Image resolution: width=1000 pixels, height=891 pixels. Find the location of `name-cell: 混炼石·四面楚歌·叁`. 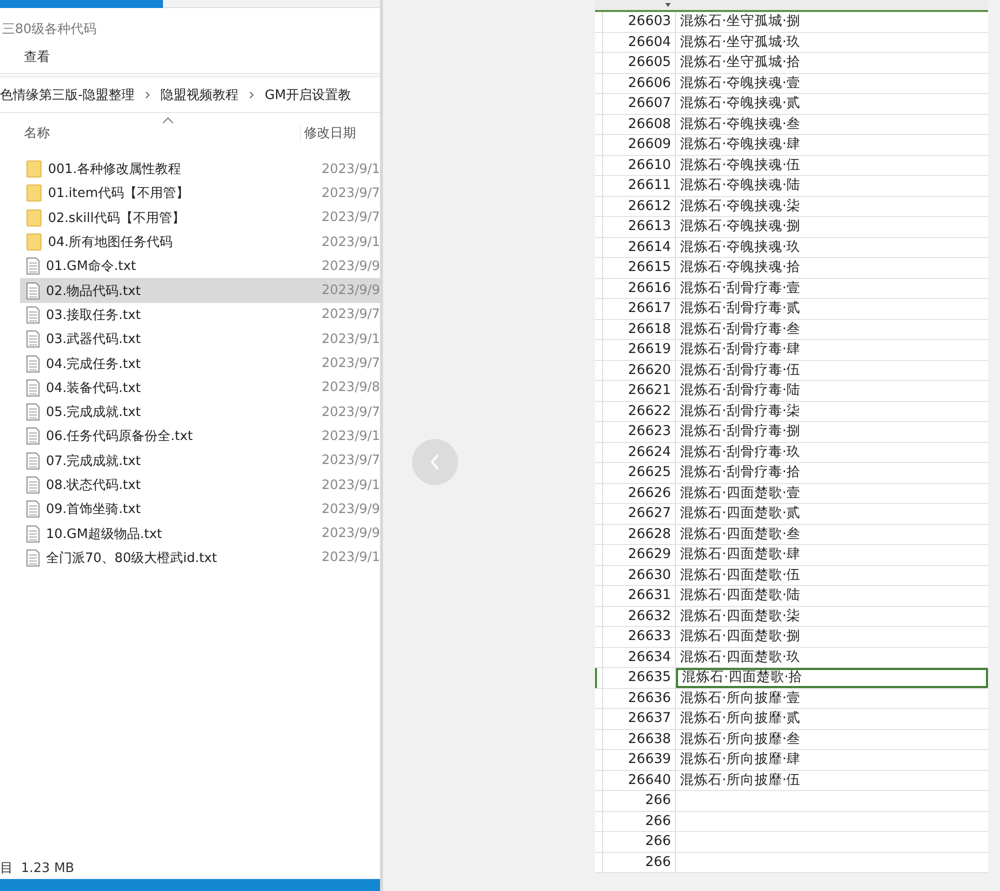

name-cell: 混炼石·四面楚歌·叁 is located at coordinates (832, 534).